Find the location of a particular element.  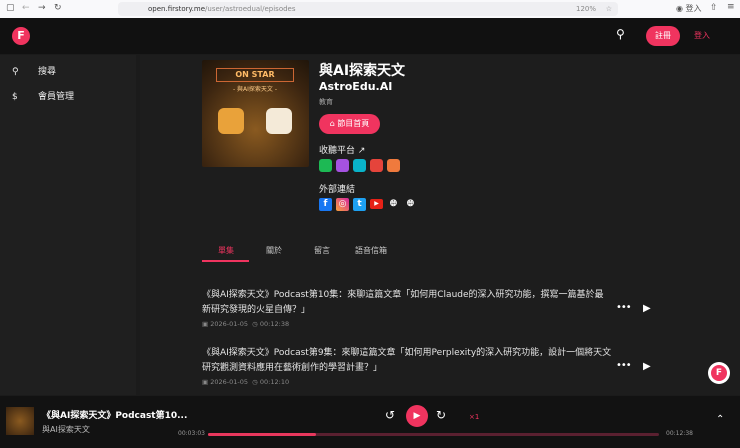

twitter-icon: t is located at coordinates (359, 204).